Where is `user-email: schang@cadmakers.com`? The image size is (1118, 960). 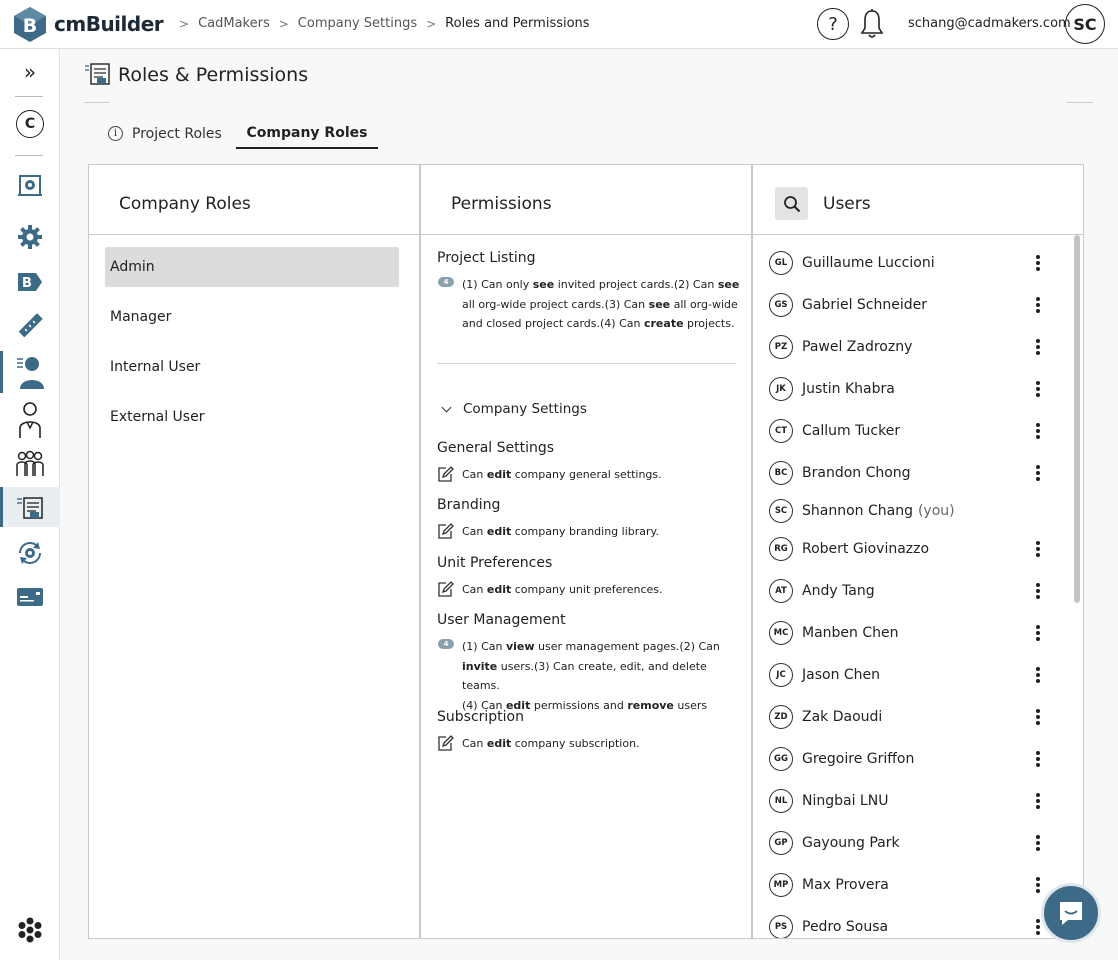
user-email: schang@cadmakers.com is located at coordinates (989, 23).